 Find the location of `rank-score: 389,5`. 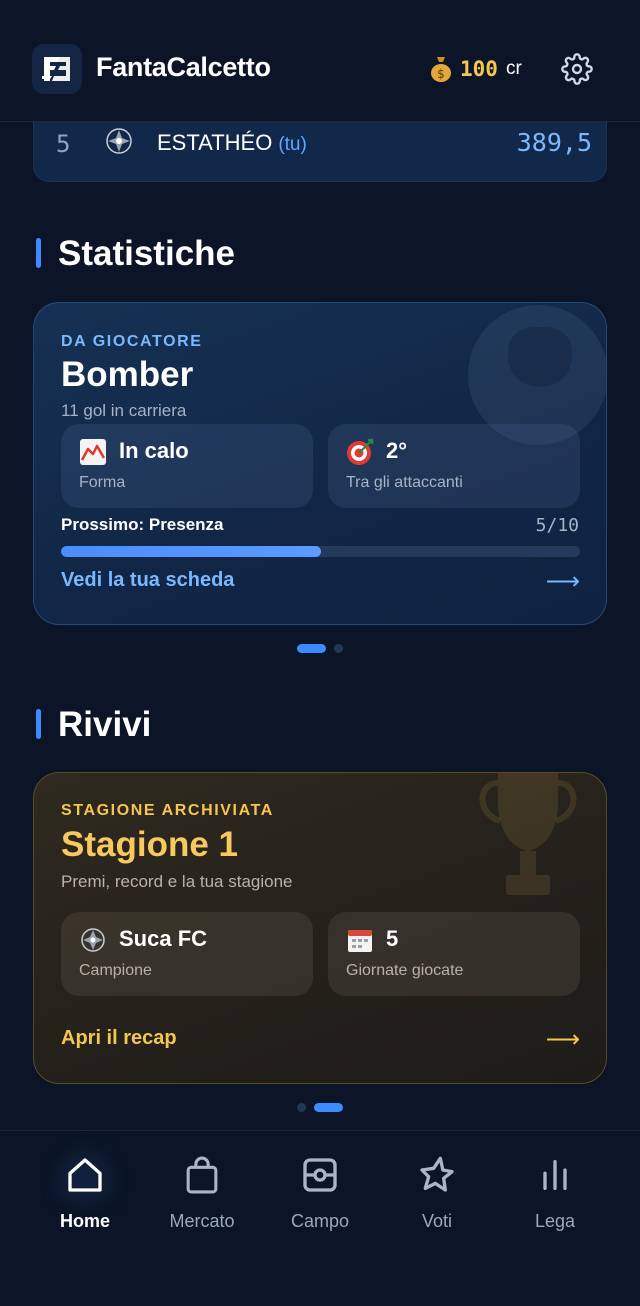

rank-score: 389,5 is located at coordinates (554, 142).